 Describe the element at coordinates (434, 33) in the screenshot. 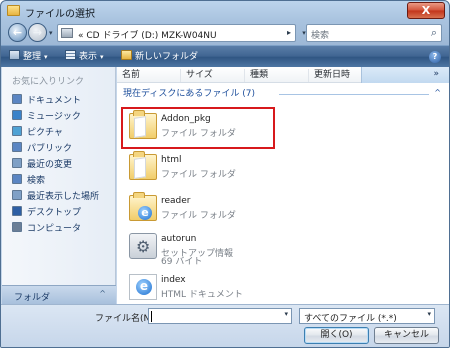

I see `search-icon: ⌕` at that location.